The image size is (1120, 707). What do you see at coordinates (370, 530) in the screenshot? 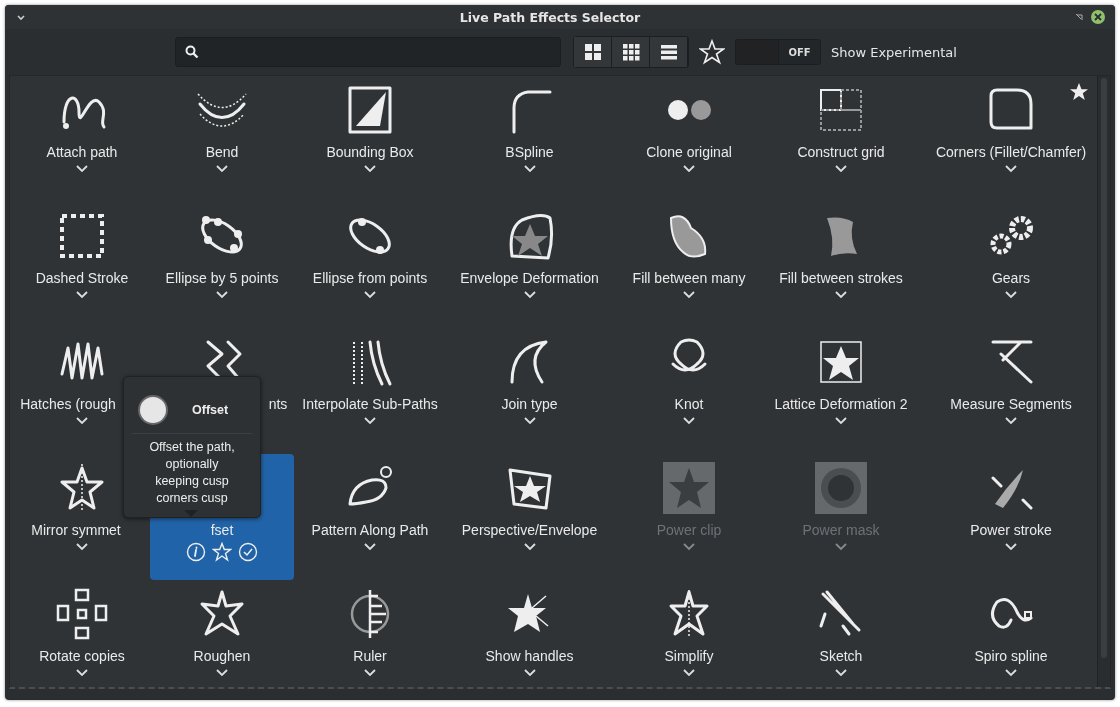
I see `effect-label: Pattern Along Path` at bounding box center [370, 530].